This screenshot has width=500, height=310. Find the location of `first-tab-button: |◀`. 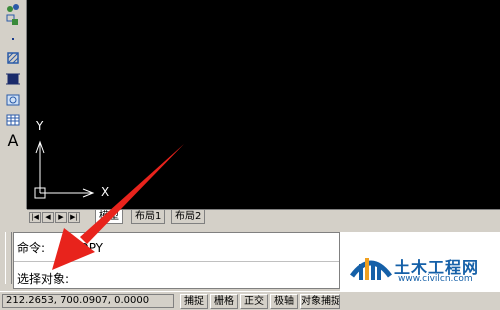

first-tab-button: |◀ is located at coordinates (35, 217).